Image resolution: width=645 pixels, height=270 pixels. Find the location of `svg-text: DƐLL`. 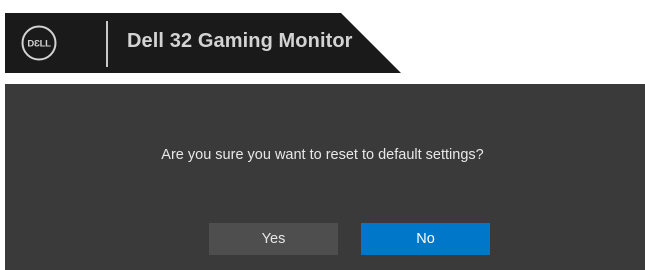

svg-text: DƐLL is located at coordinates (39, 44).